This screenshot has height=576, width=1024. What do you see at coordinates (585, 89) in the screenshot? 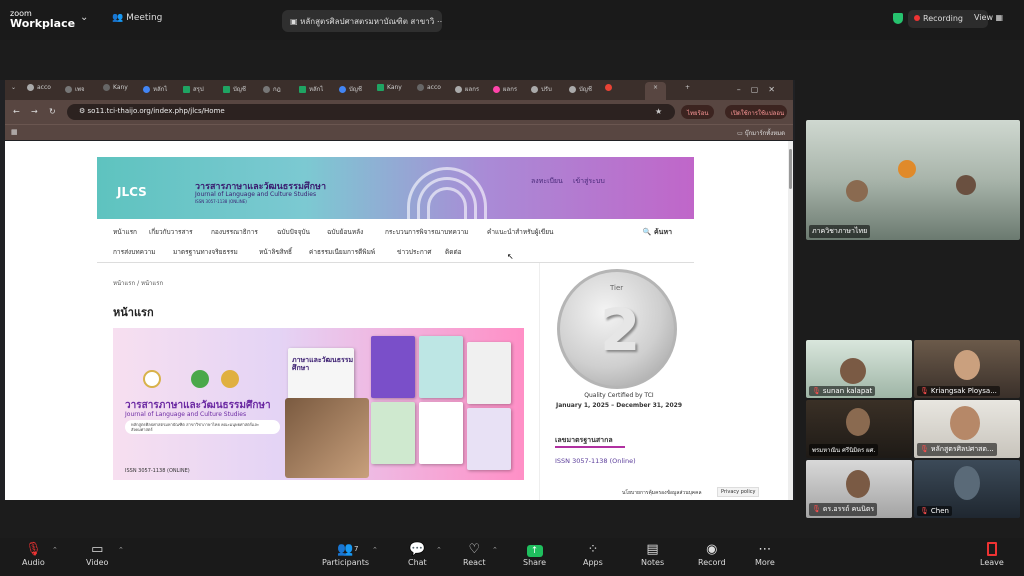
I see `tab-label: บัญชี` at bounding box center [585, 89].